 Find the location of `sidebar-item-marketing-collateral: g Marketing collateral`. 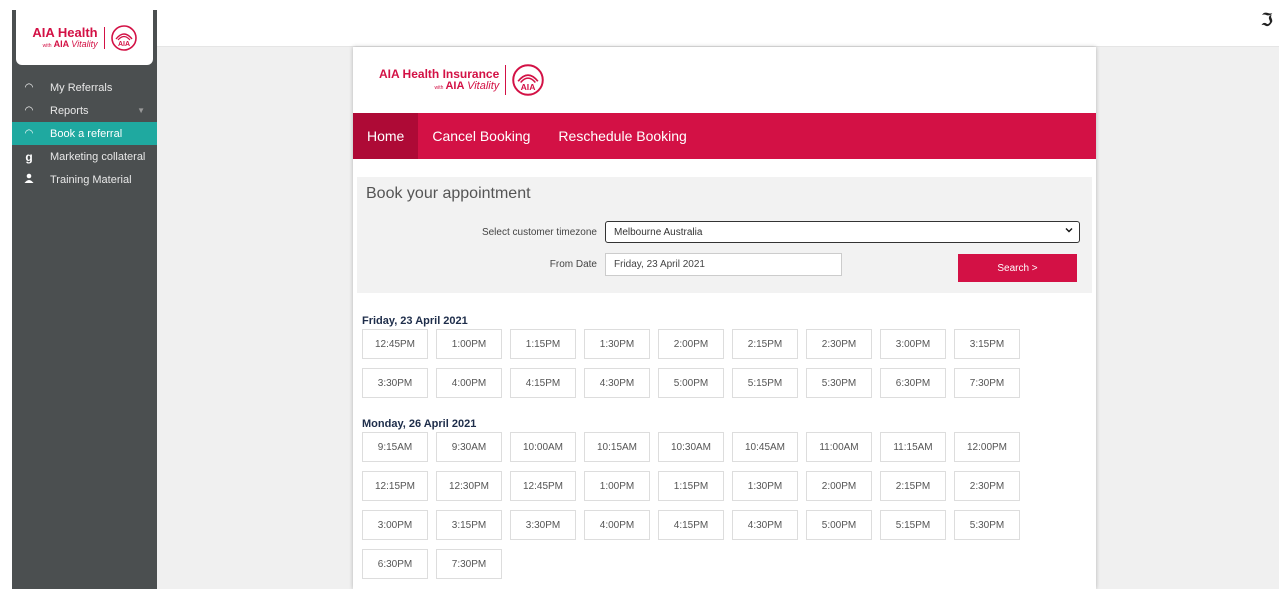

sidebar-item-marketing-collateral: g Marketing collateral is located at coordinates (84, 156).